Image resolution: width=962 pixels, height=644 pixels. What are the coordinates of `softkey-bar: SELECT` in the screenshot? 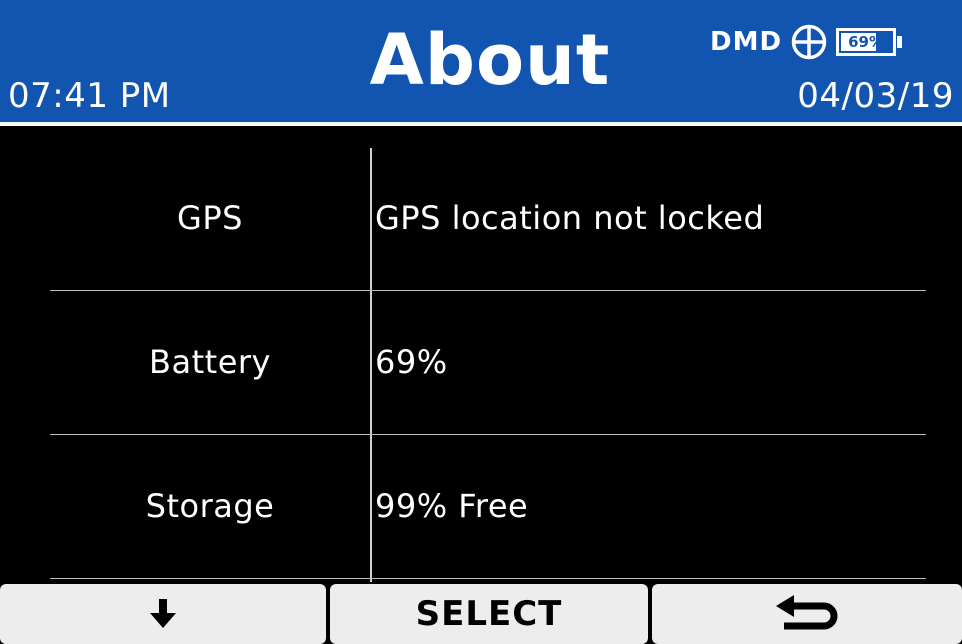 It's located at (481, 613).